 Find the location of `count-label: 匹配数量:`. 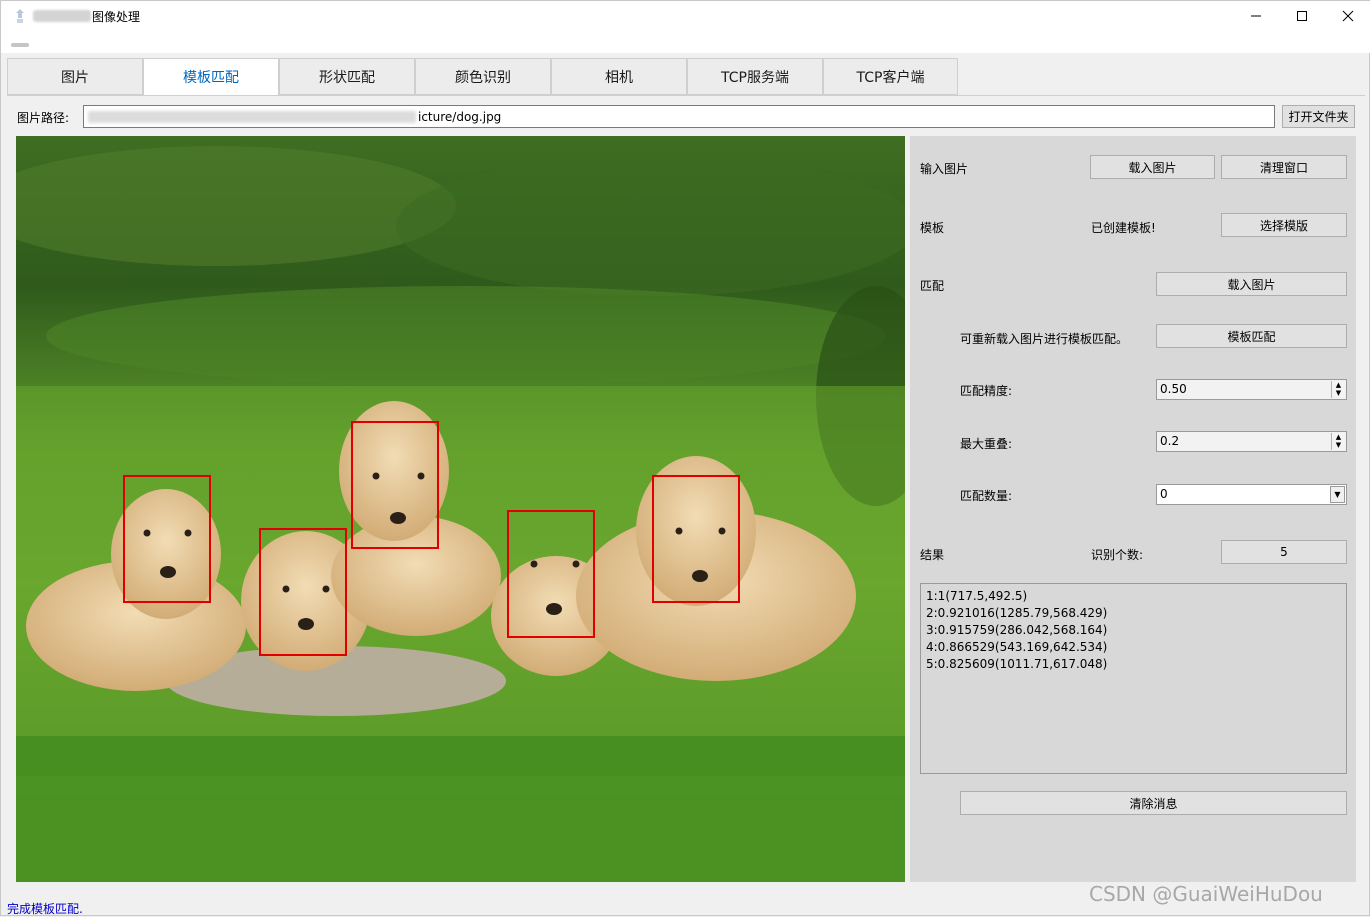

count-label: 匹配数量: is located at coordinates (986, 496).